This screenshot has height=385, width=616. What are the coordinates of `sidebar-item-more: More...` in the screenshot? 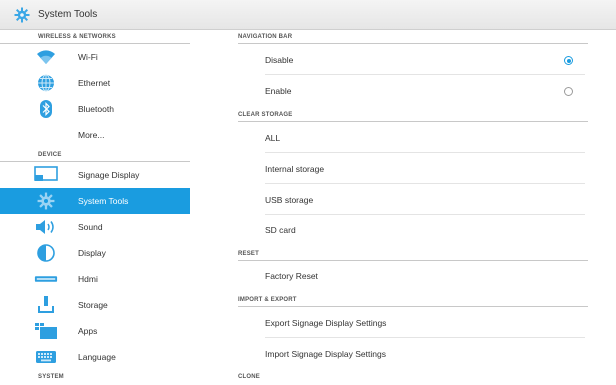 It's located at (95, 135).